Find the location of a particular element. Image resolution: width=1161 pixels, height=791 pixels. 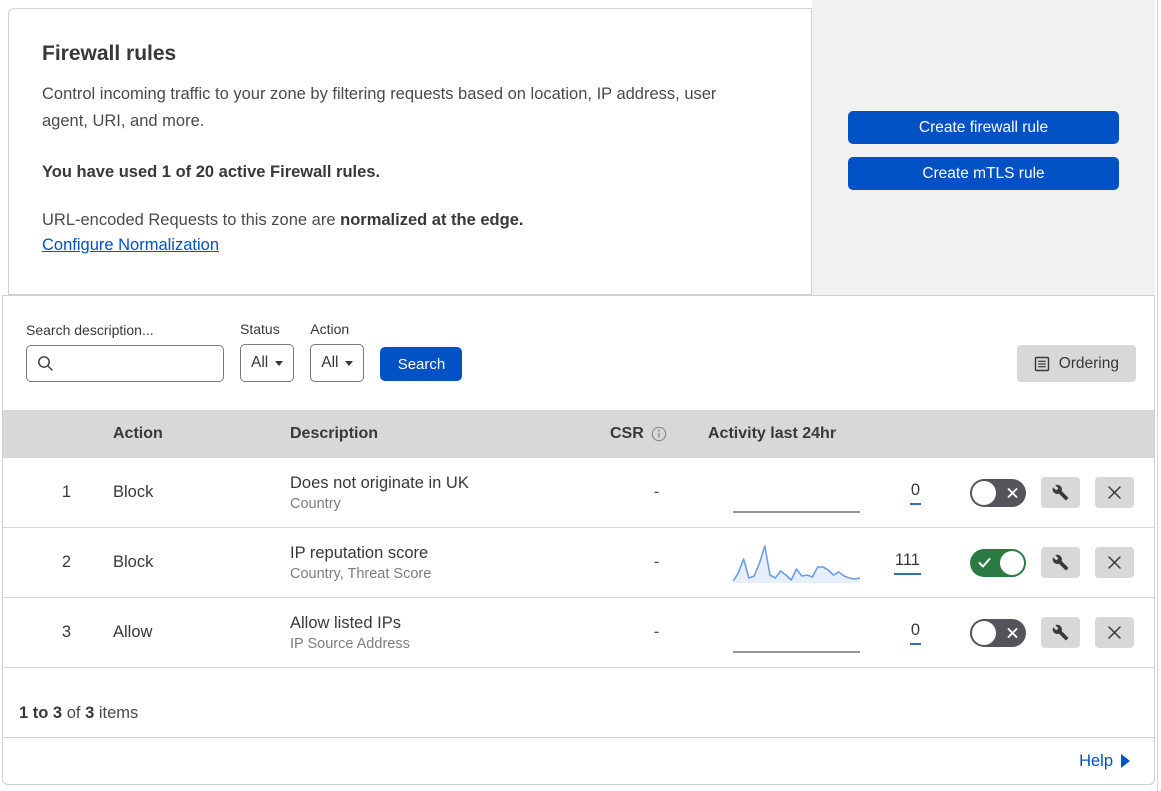

summary-total: 3 is located at coordinates (90, 713).